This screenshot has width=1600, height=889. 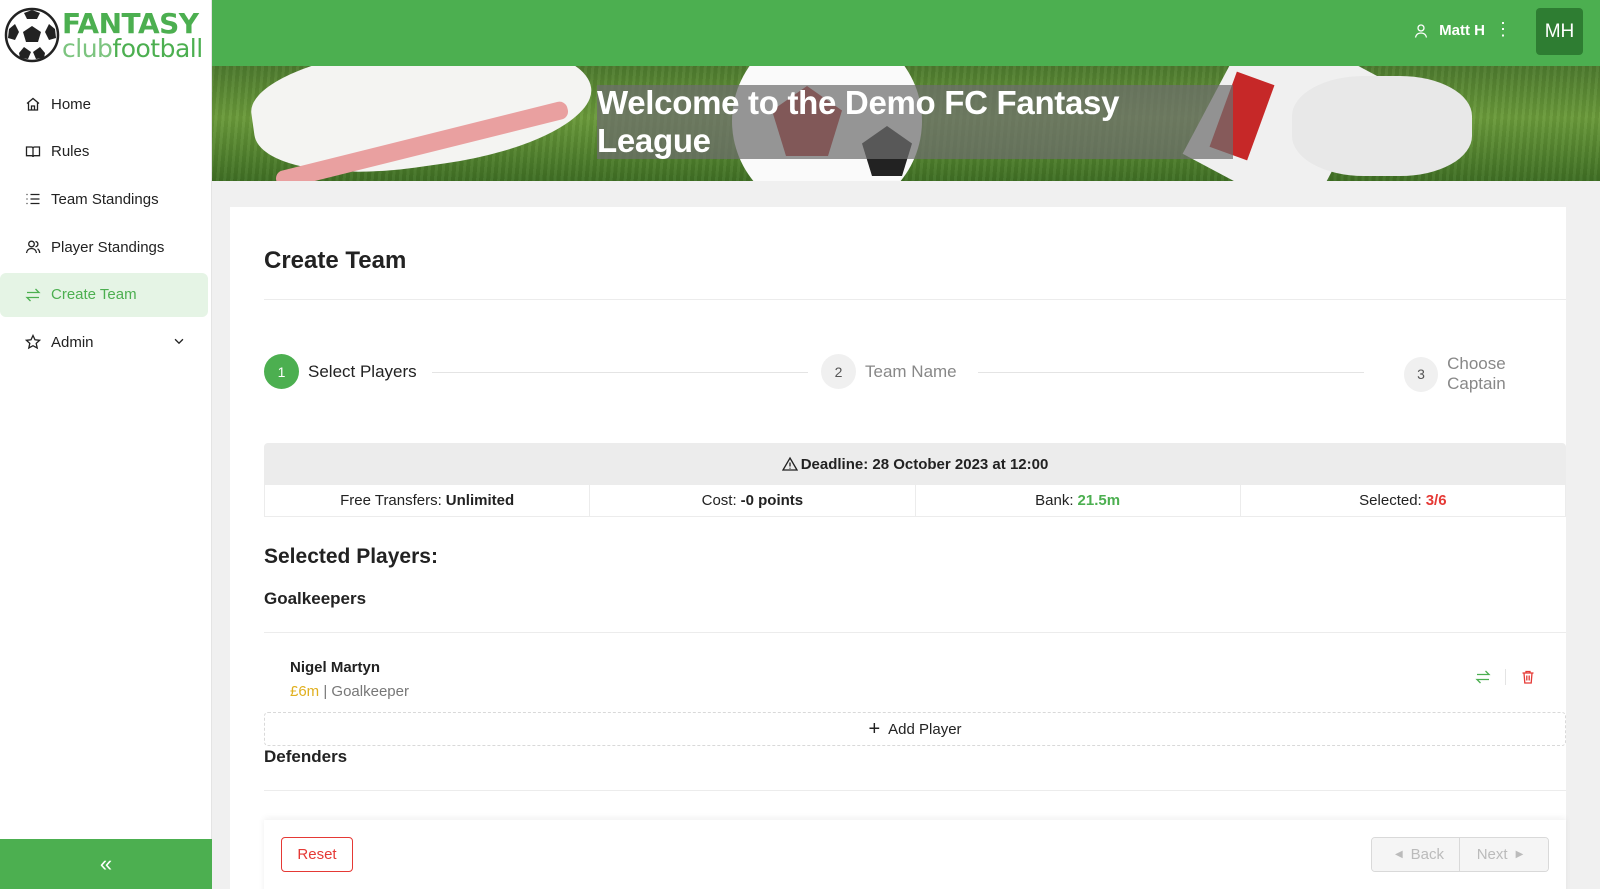 What do you see at coordinates (94, 295) in the screenshot?
I see `sidebar-item-label: Create Team` at bounding box center [94, 295].